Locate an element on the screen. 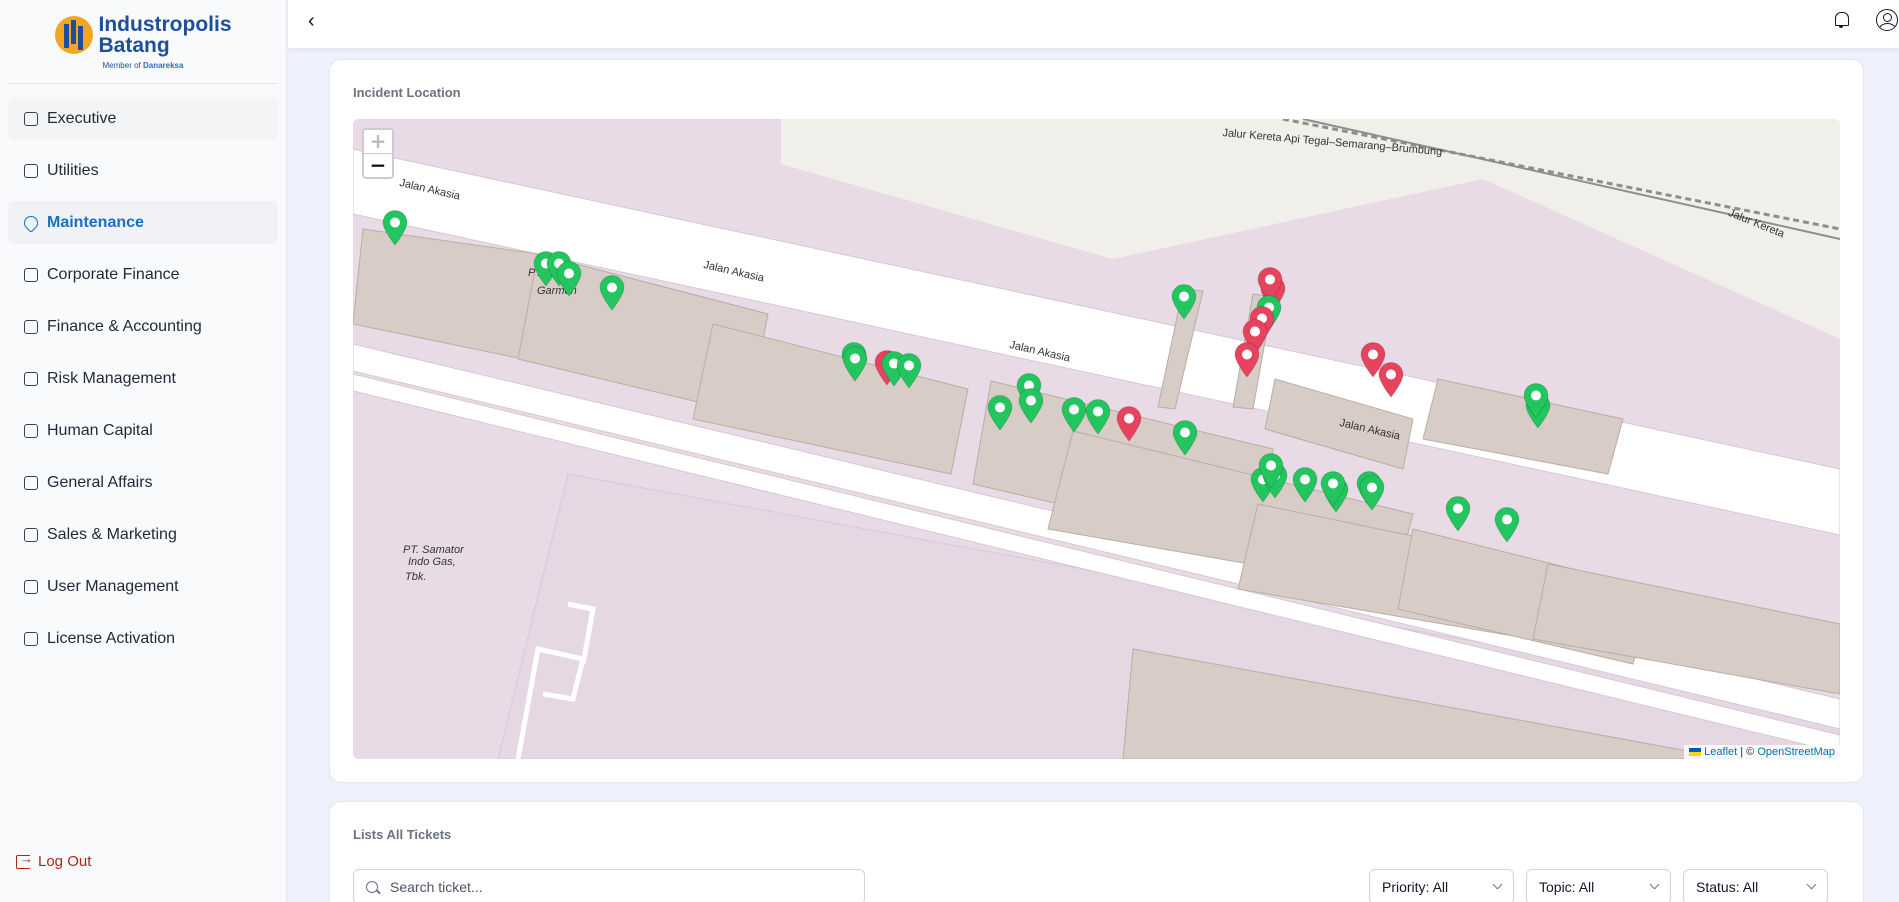 This screenshot has width=1899, height=902. map-label-poi-2-line3: Tbk. is located at coordinates (416, 577).